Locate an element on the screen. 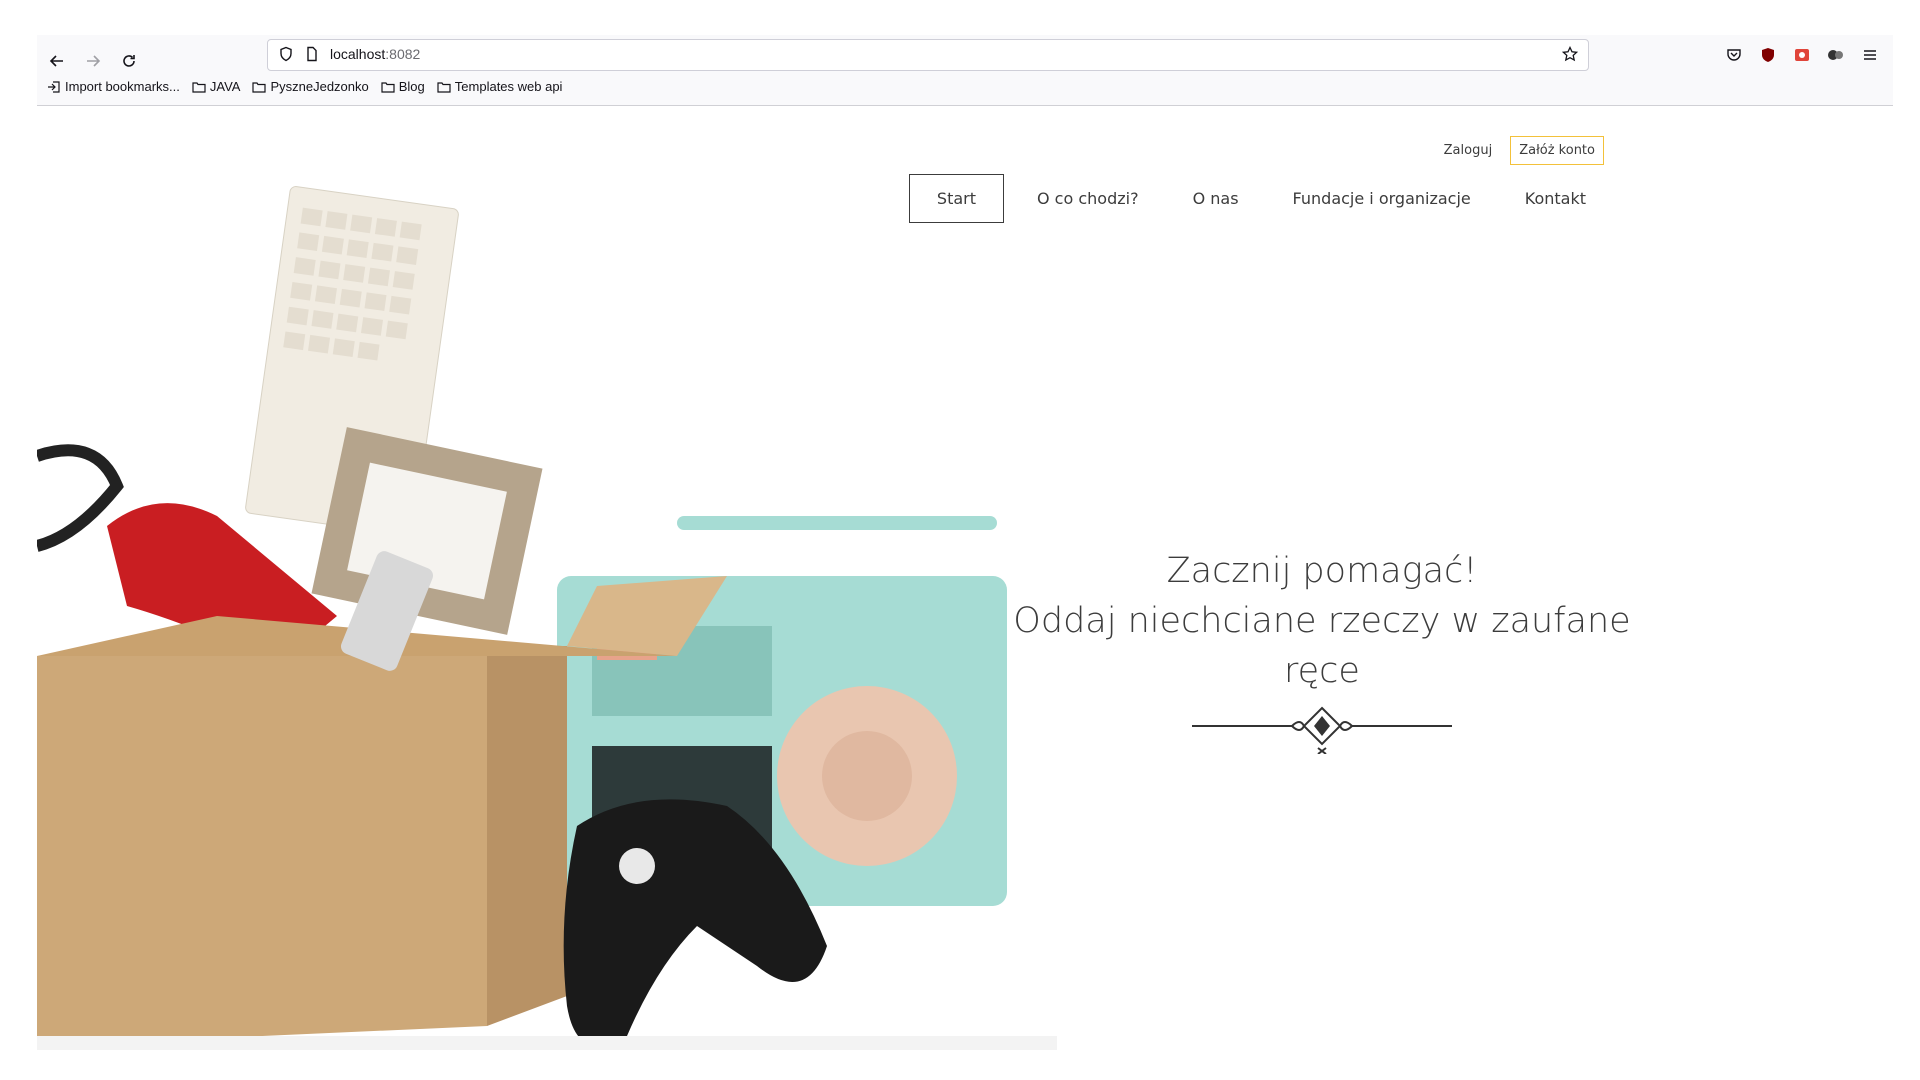 This screenshot has height=1080, width=1920. shield-icon is located at coordinates (286, 54).